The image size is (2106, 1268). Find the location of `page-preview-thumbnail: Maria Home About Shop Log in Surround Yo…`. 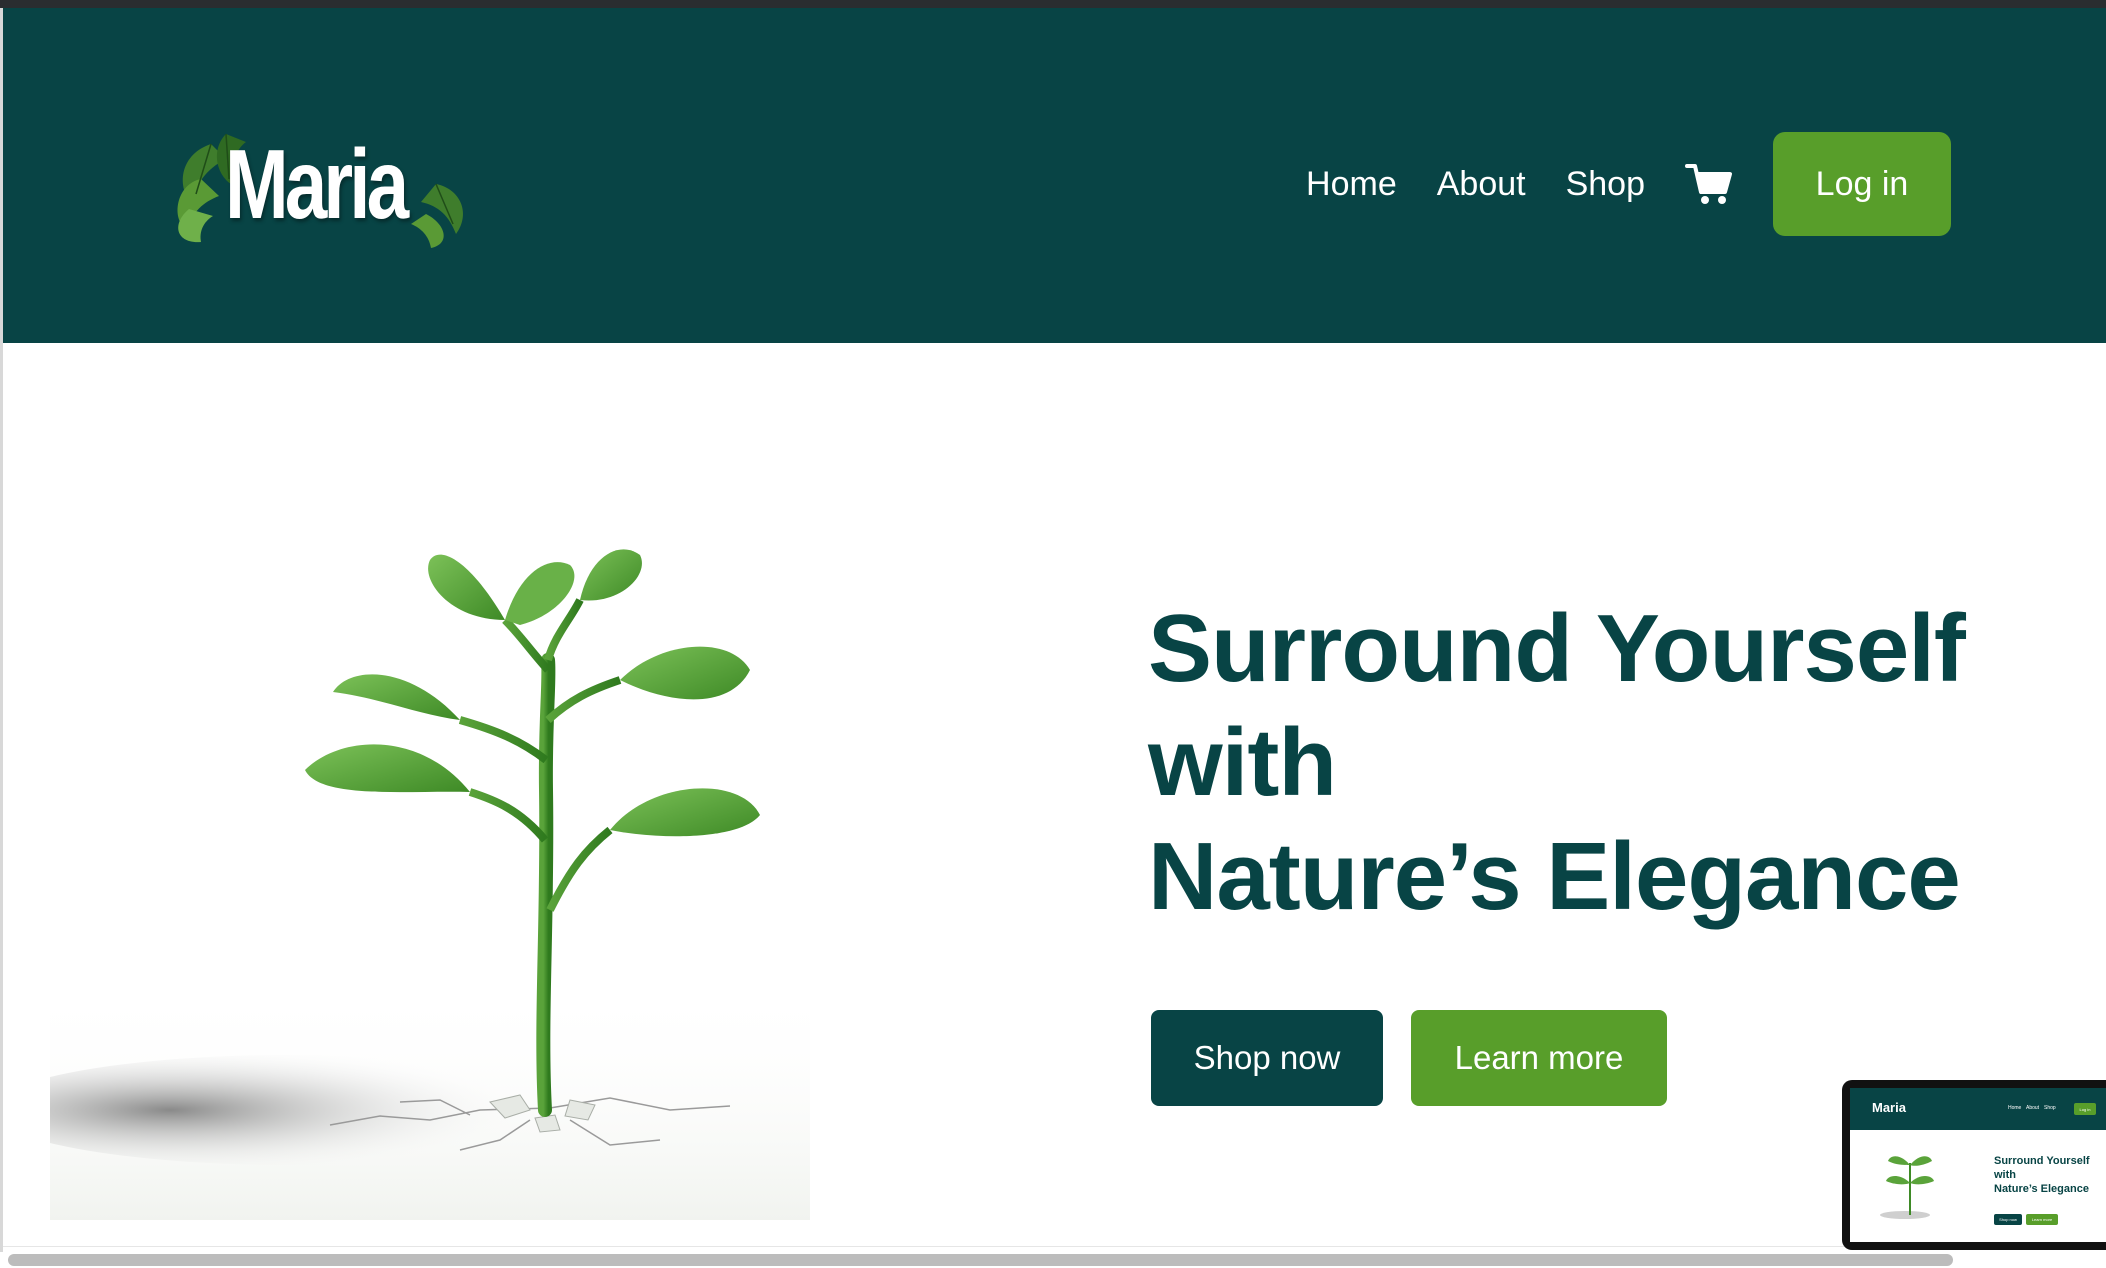

page-preview-thumbnail: Maria Home About Shop Log in Surround Yo… is located at coordinates (1974, 1165).